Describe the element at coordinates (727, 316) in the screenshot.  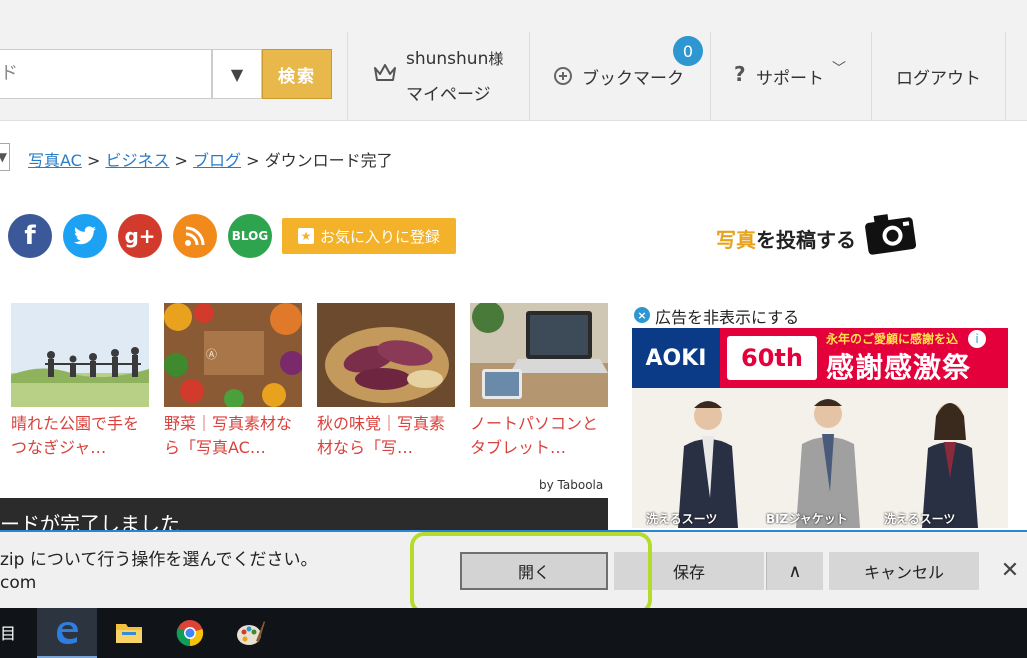
I see `hide-ad-link: 広告を非表示にする` at that location.